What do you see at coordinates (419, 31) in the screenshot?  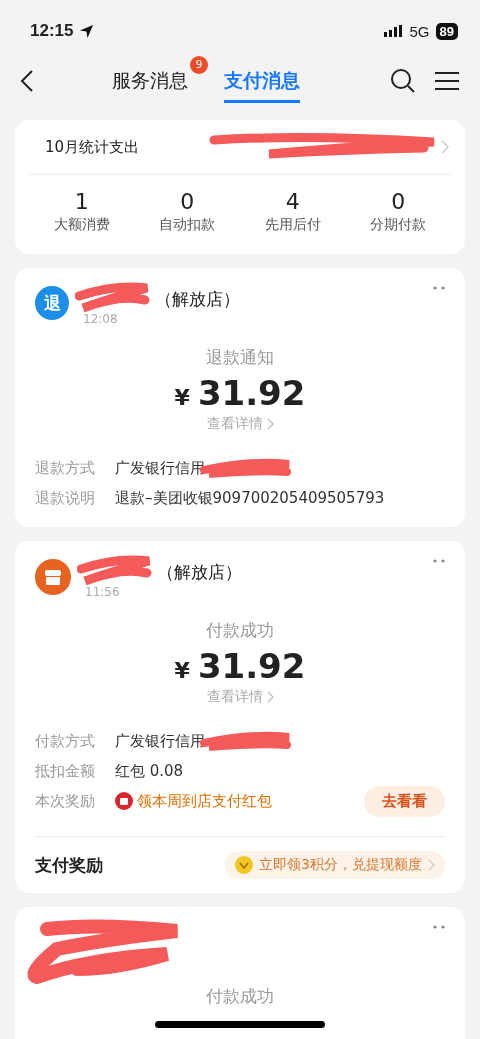 I see `network-label: 5G` at bounding box center [419, 31].